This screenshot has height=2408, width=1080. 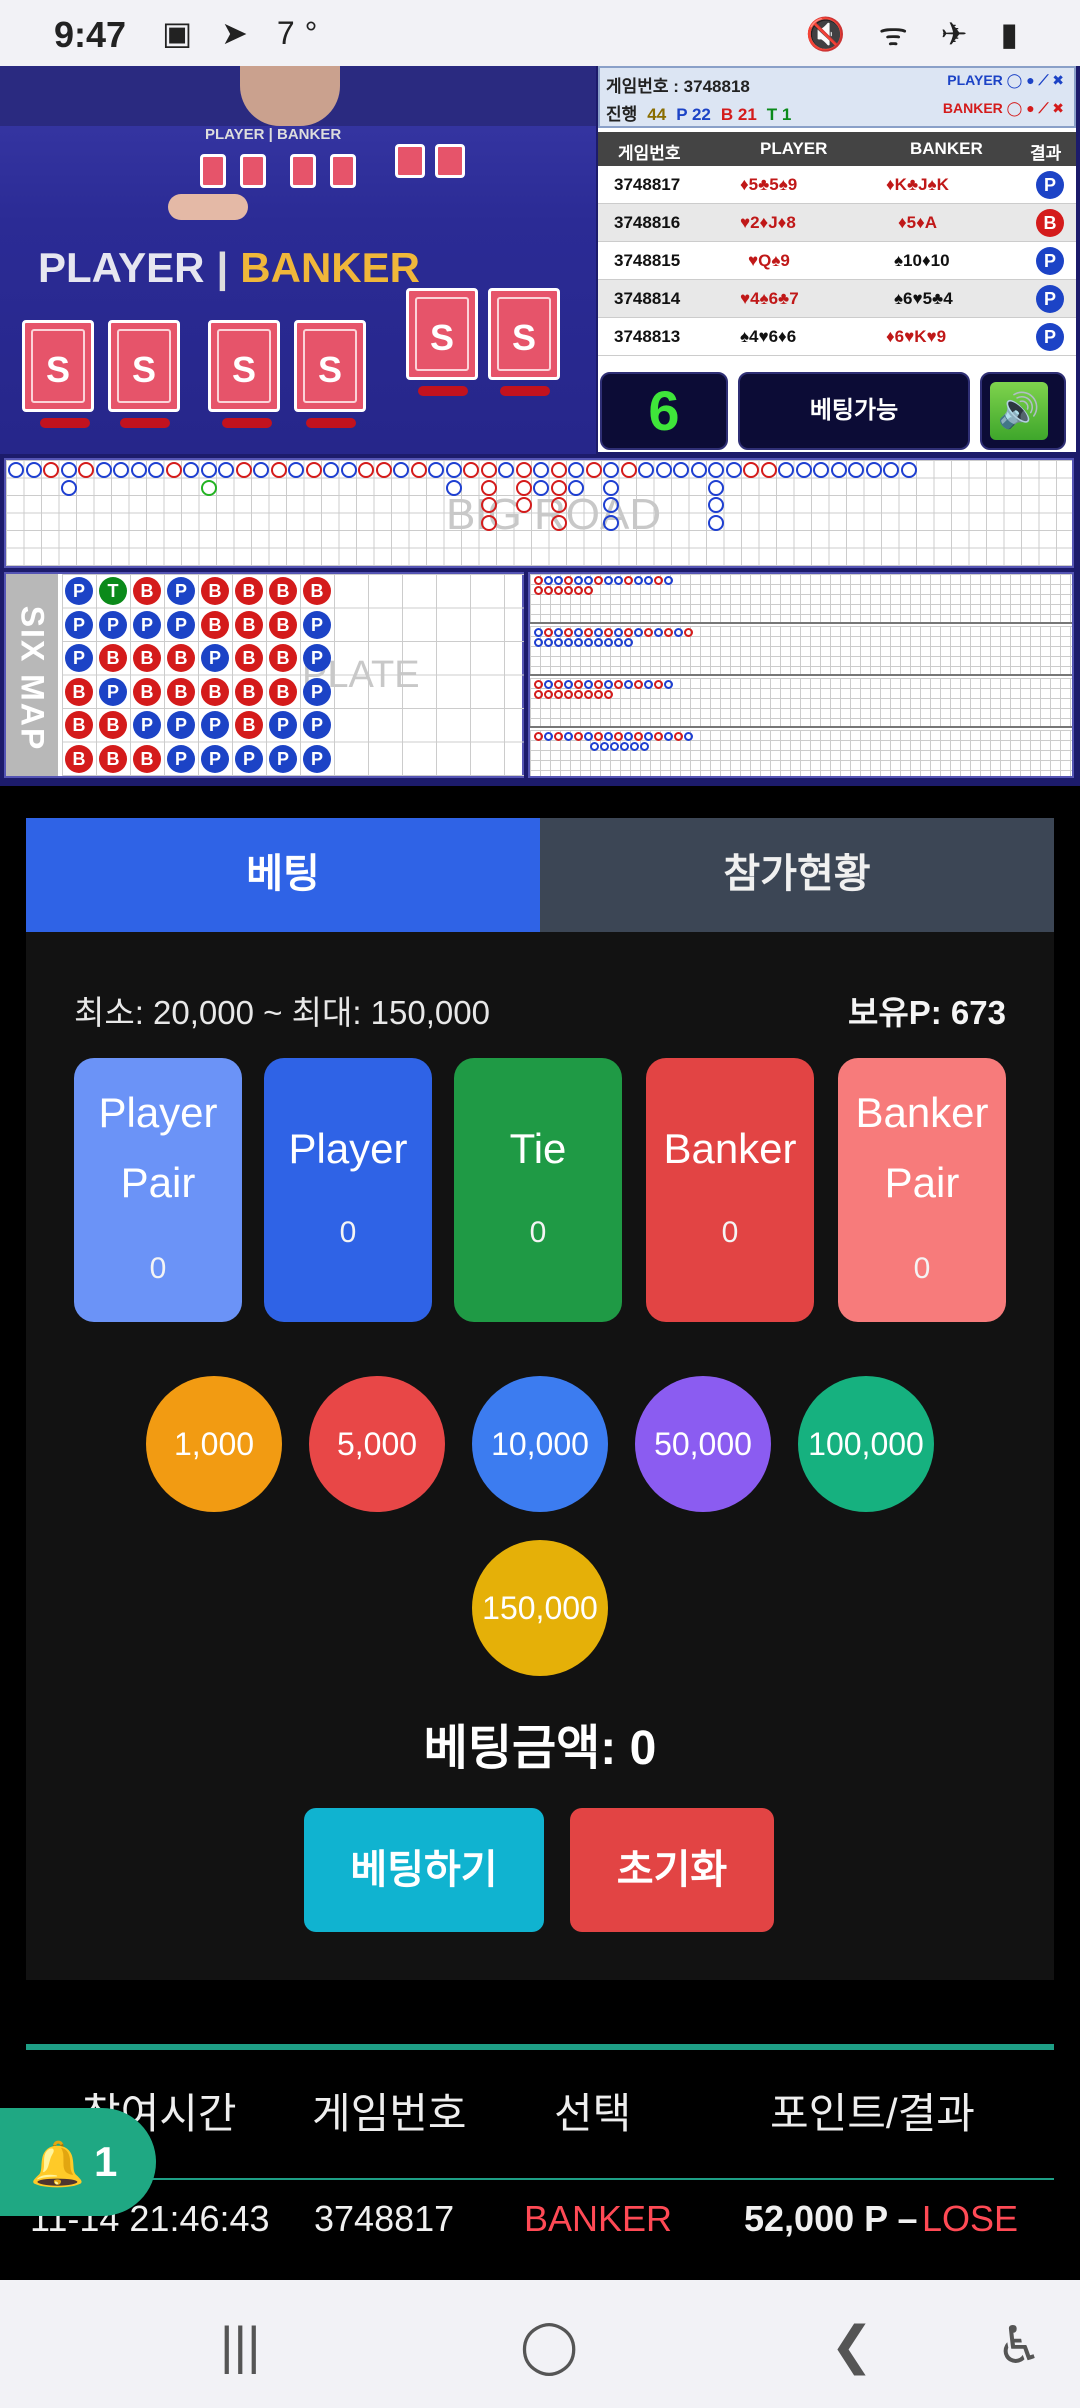 What do you see at coordinates (730, 1232) in the screenshot?
I see `bet-amount: 0` at bounding box center [730, 1232].